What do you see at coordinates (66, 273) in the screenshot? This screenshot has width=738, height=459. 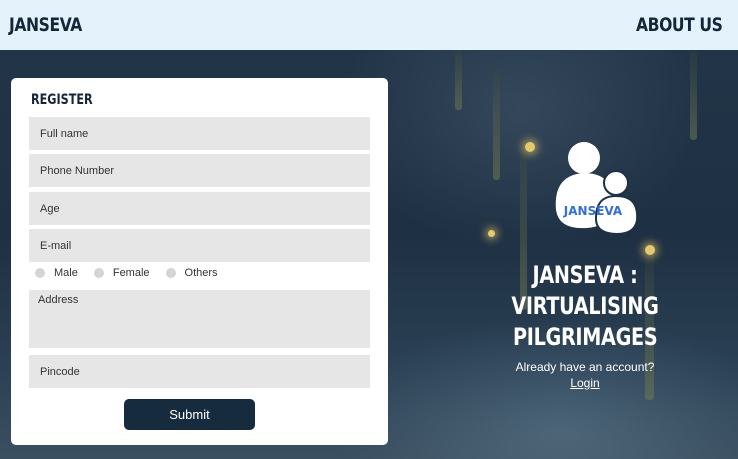 I see `gender-label-male: Male` at bounding box center [66, 273].